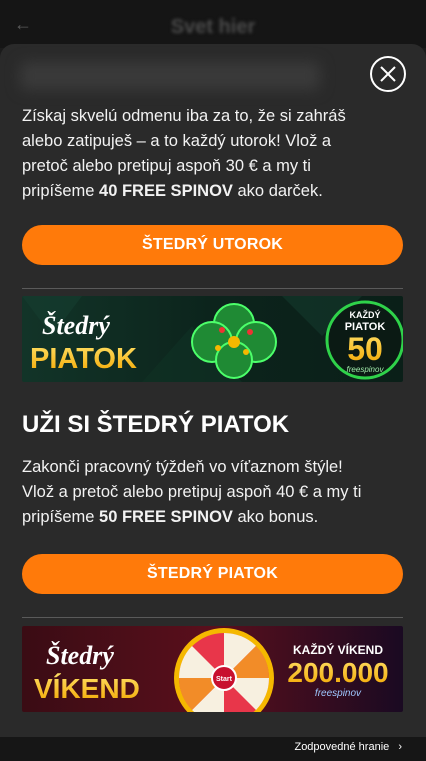  Describe the element at coordinates (212, 574) in the screenshot. I see `friday-promo-button: ŠTEDRÝ PIATOK` at that location.